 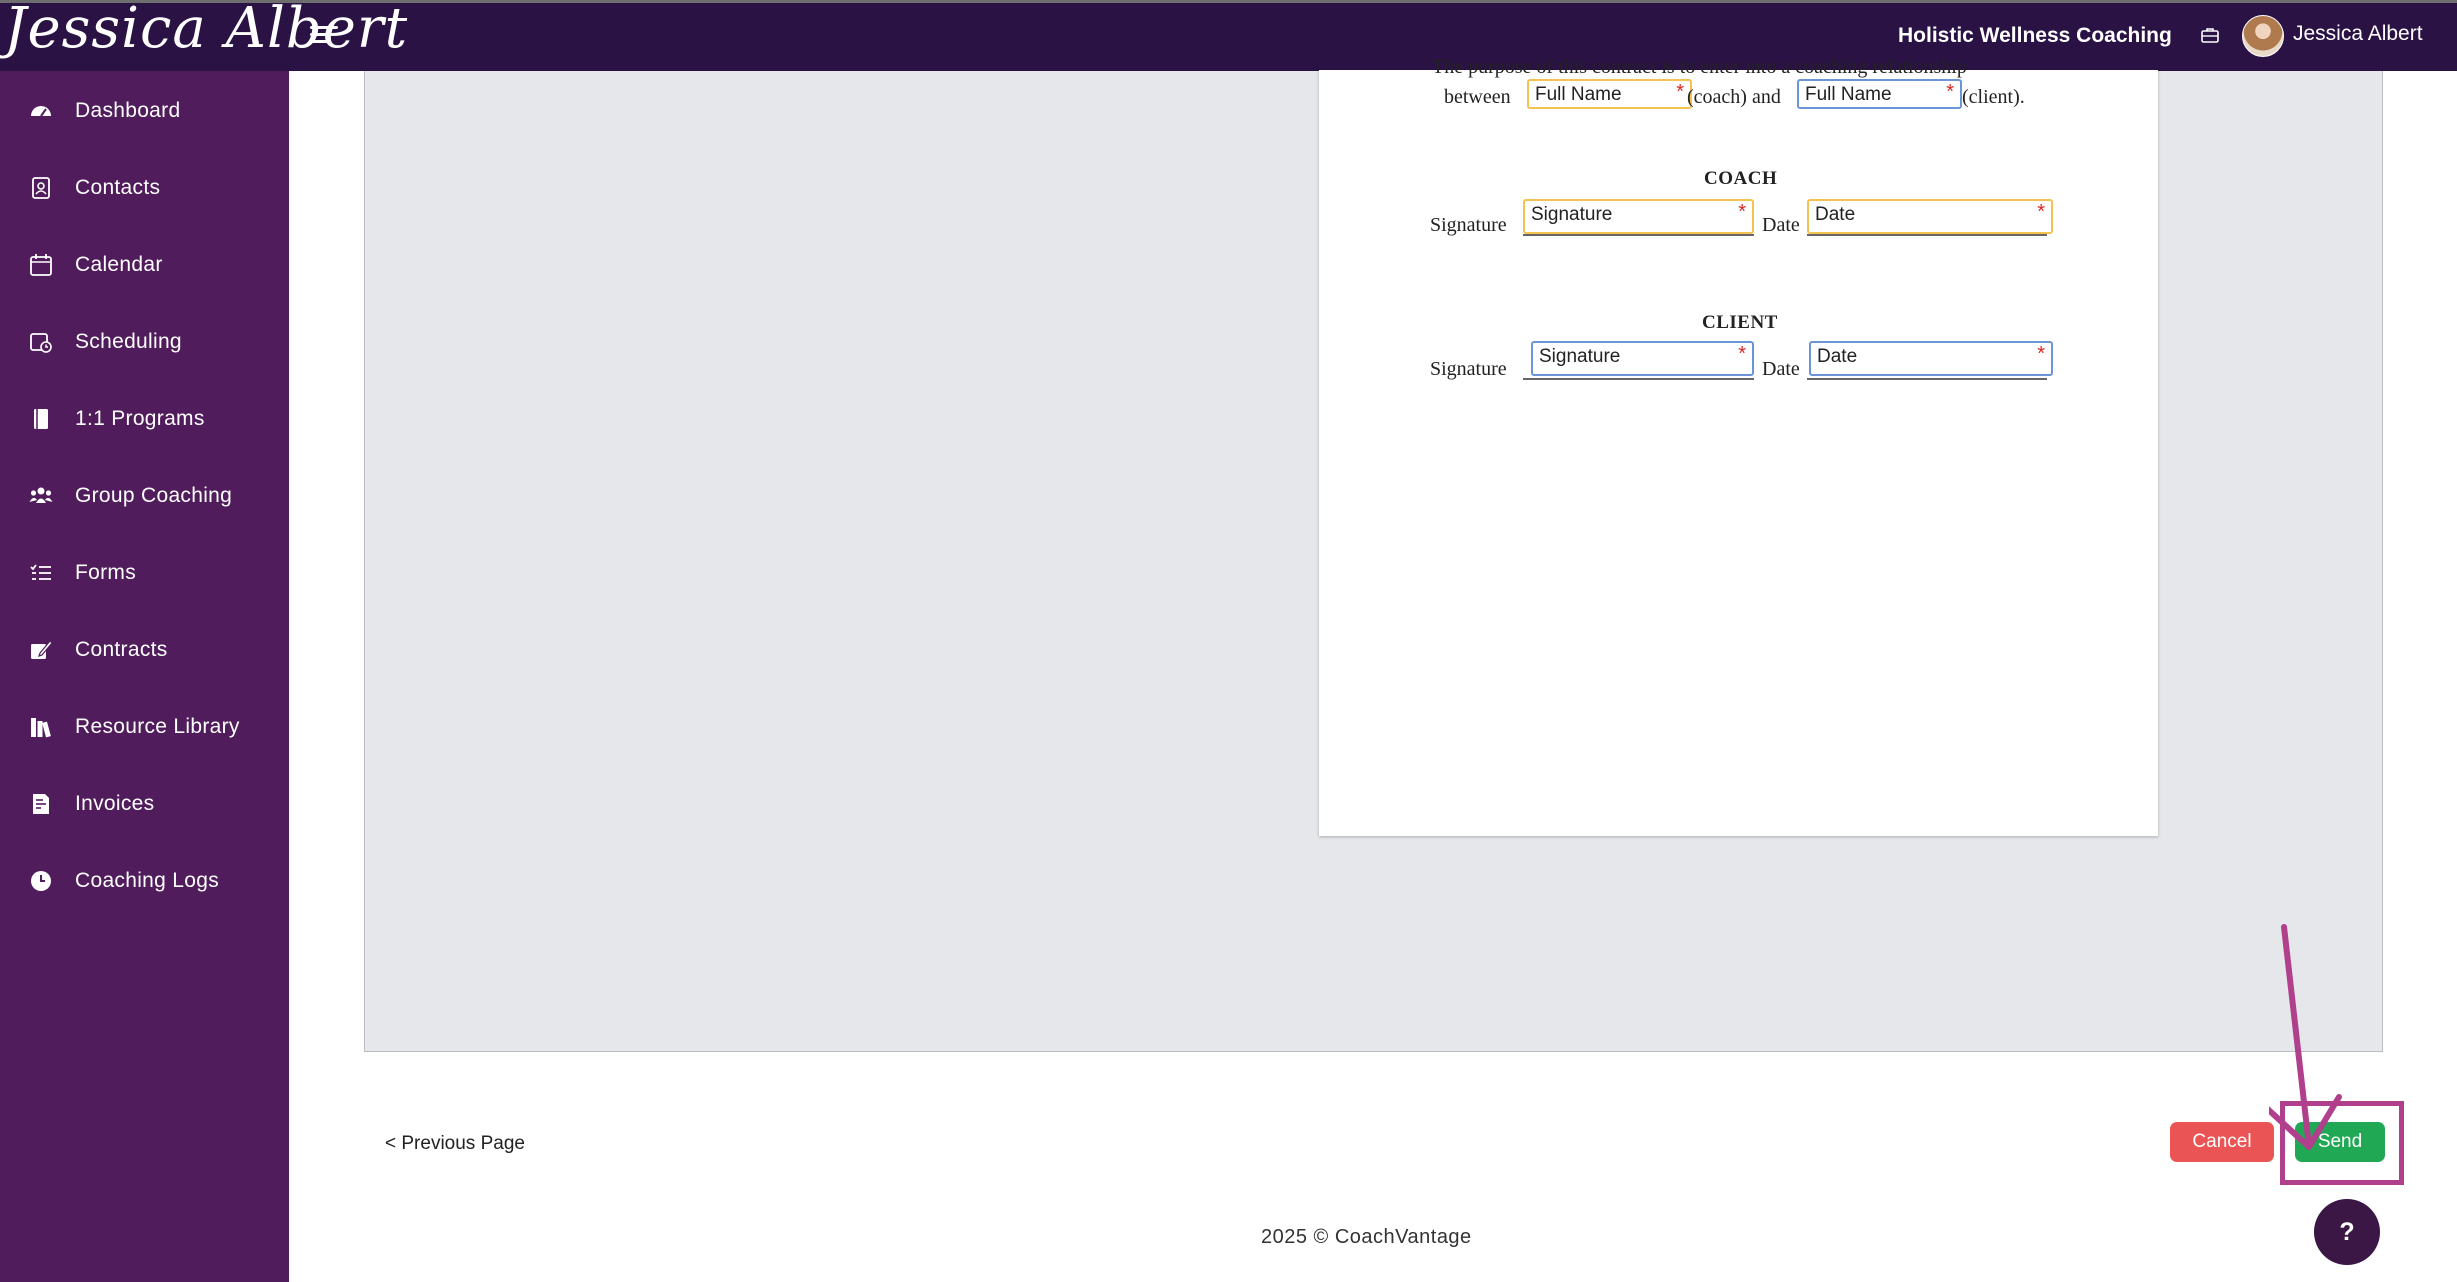 What do you see at coordinates (42, 649) in the screenshot?
I see `edit-icon` at bounding box center [42, 649].